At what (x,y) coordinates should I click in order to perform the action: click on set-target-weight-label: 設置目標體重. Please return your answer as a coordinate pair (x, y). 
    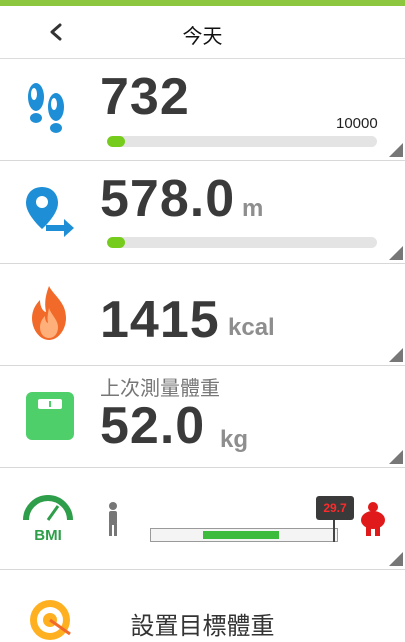
    Looking at the image, I should click on (202, 623).